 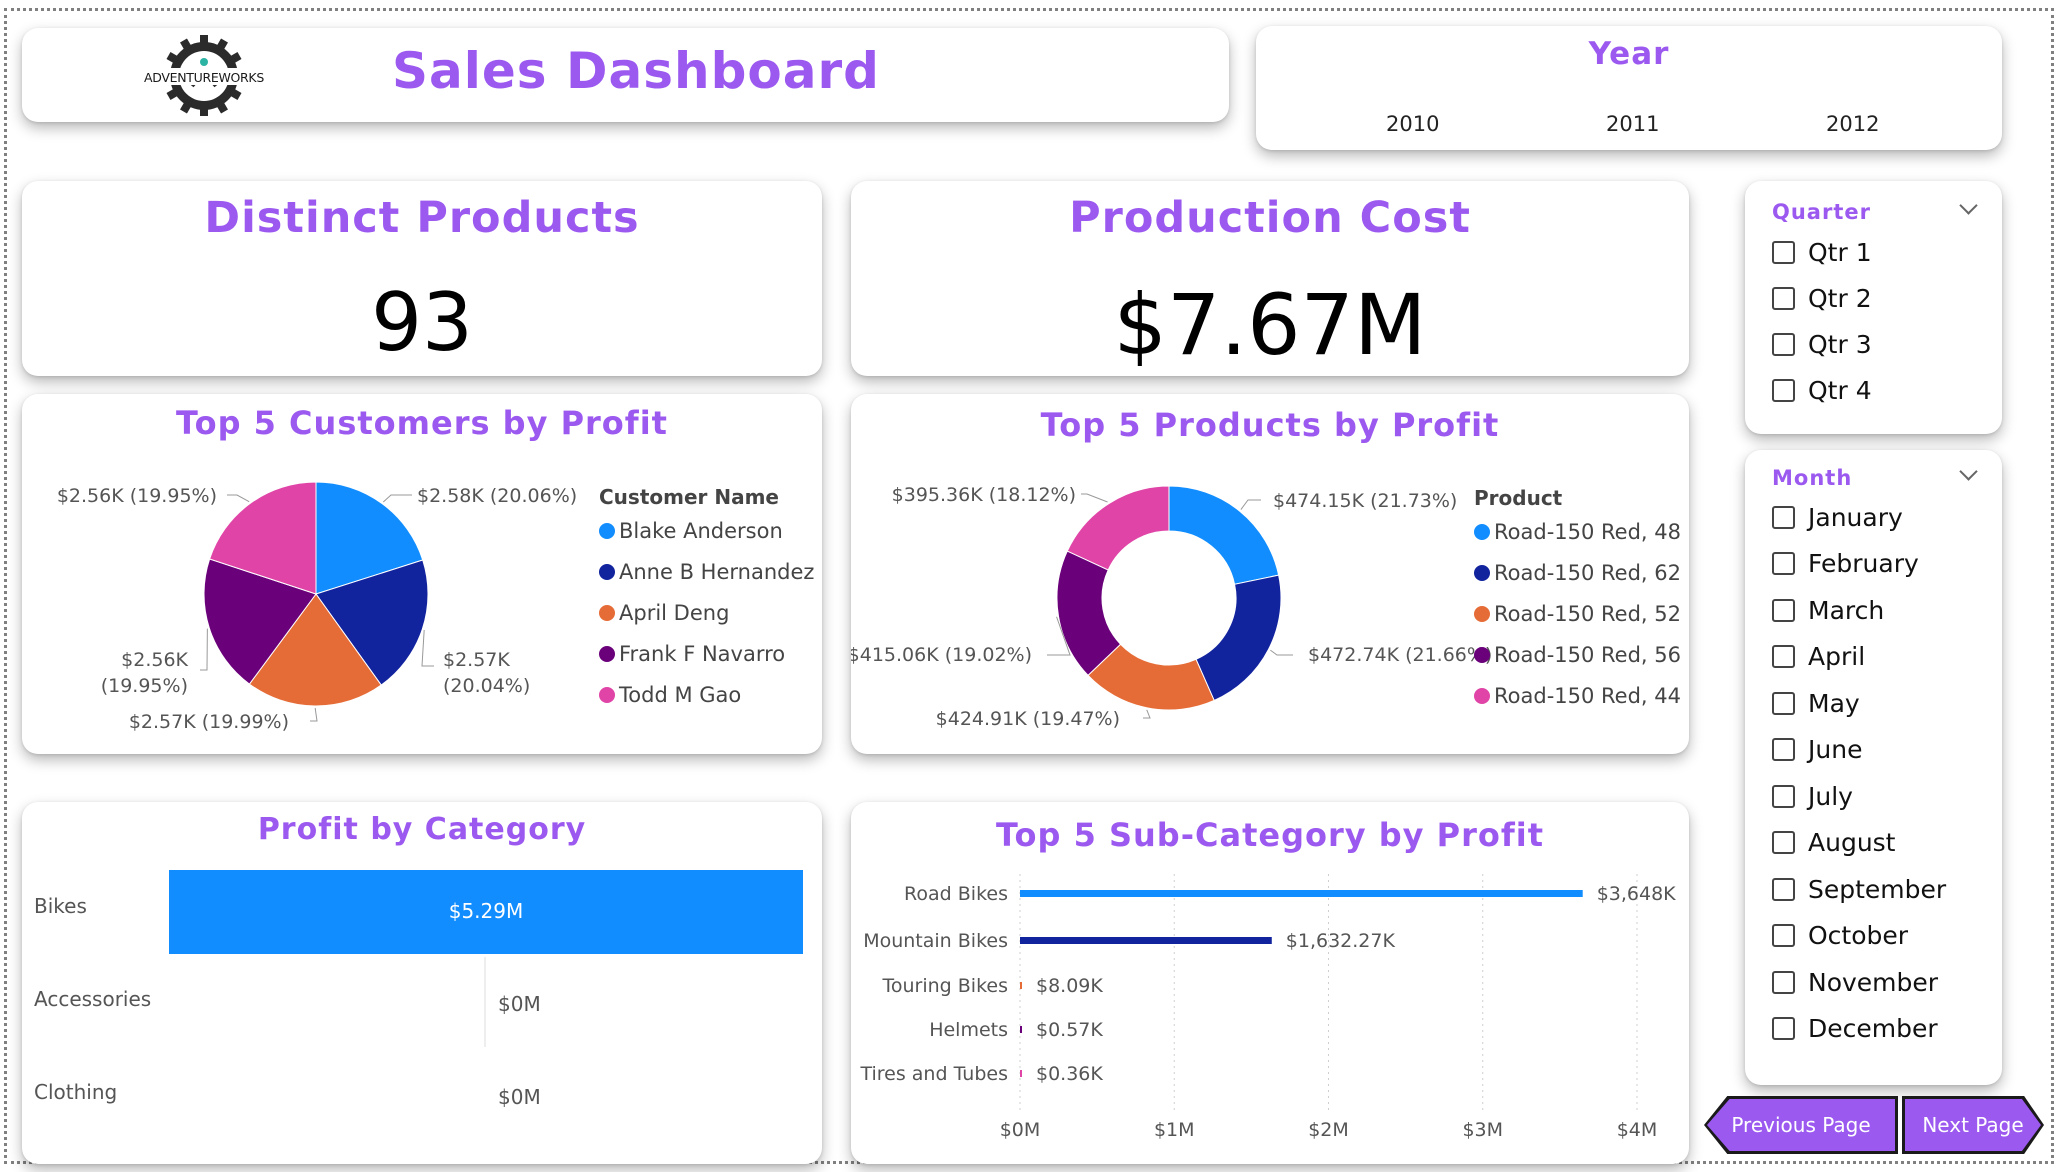 I want to click on month-option-october: October, so click(x=1840, y=936).